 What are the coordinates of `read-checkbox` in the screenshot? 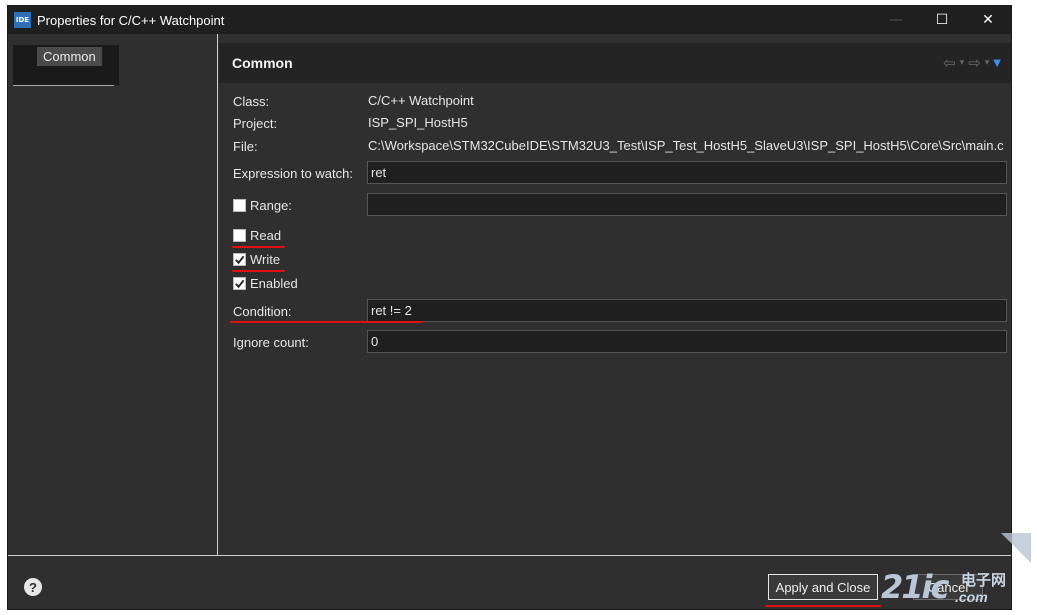 It's located at (239, 235).